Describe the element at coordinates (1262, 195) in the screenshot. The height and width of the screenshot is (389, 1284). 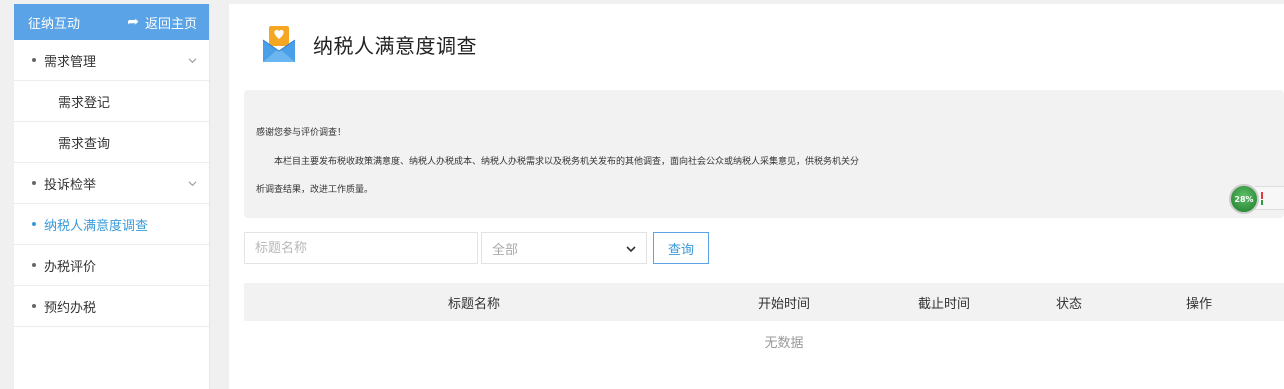
I see `status-bar-red` at that location.